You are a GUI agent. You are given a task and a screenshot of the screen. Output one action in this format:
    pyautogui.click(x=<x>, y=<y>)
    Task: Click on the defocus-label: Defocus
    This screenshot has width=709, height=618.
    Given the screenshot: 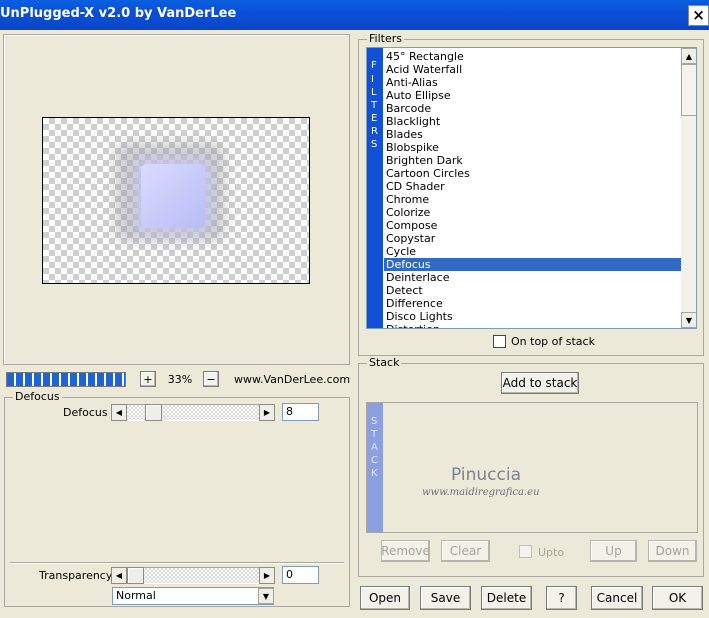 What is the action you would take?
    pyautogui.click(x=85, y=412)
    